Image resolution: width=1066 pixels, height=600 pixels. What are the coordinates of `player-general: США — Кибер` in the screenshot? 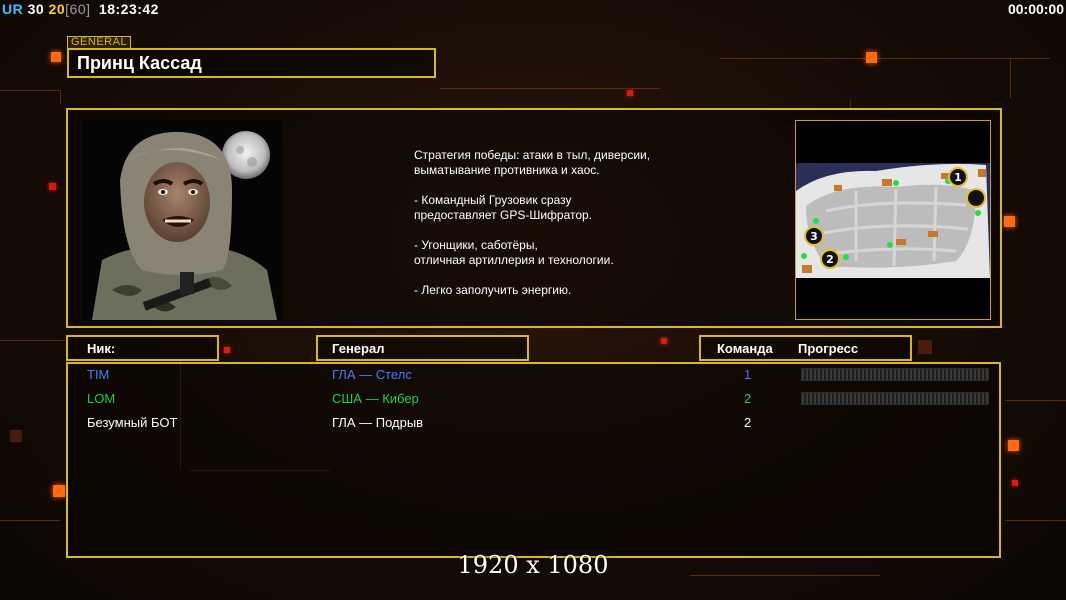 It's located at (375, 398).